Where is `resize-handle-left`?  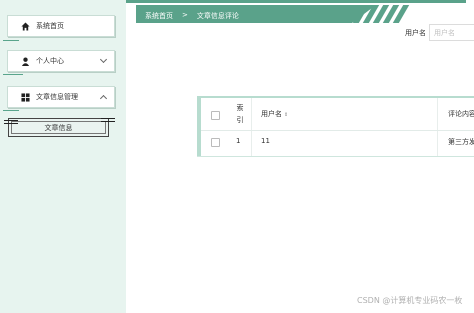
resize-handle-left is located at coordinates (11, 122).